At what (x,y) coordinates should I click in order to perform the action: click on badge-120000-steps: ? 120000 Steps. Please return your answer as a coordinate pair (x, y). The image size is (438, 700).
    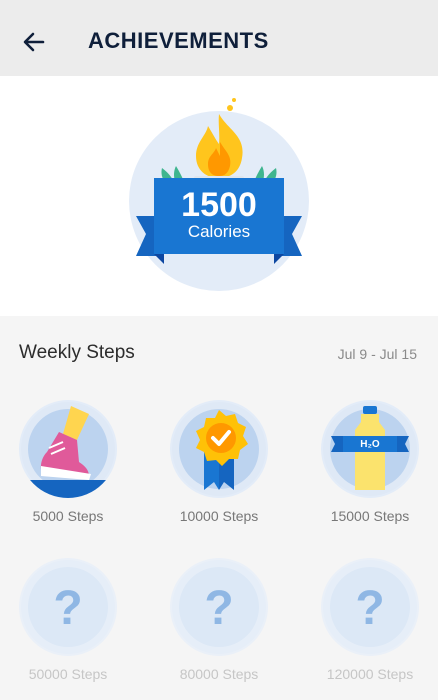
    Looking at the image, I should click on (370, 620).